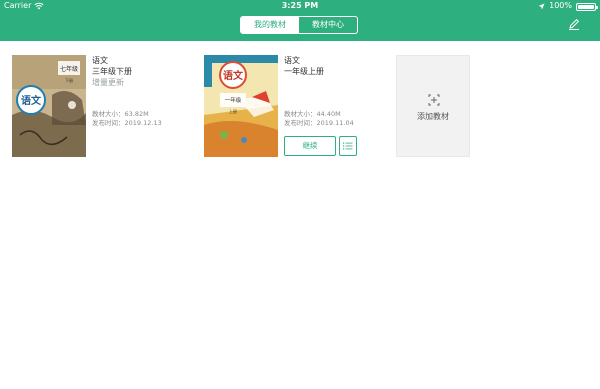 The width and height of the screenshot is (600, 389). Describe the element at coordinates (433, 116) in the screenshot. I see `add-textbook-label: 添加教材` at that location.